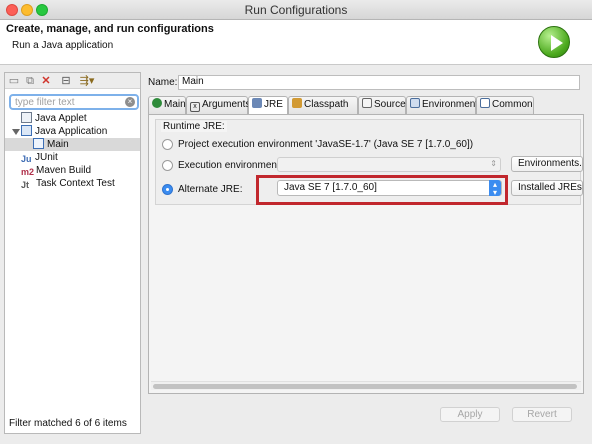 Image resolution: width=592 pixels, height=444 pixels. I want to click on tab-jre: JRE, so click(268, 105).